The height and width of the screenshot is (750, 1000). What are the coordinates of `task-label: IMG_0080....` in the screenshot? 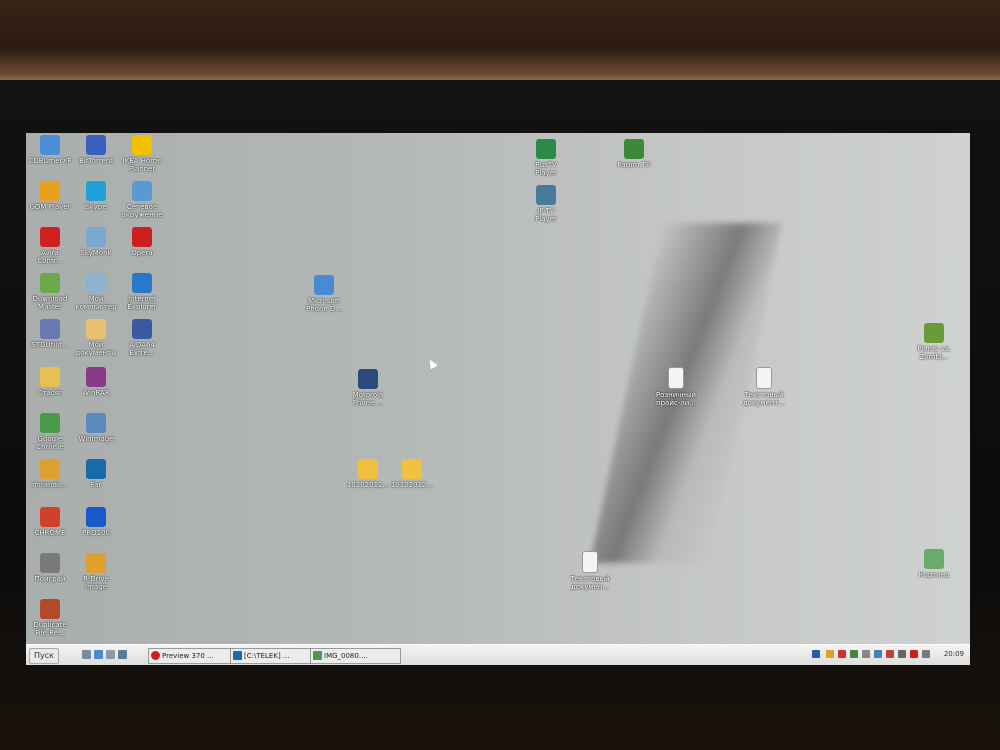 It's located at (346, 656).